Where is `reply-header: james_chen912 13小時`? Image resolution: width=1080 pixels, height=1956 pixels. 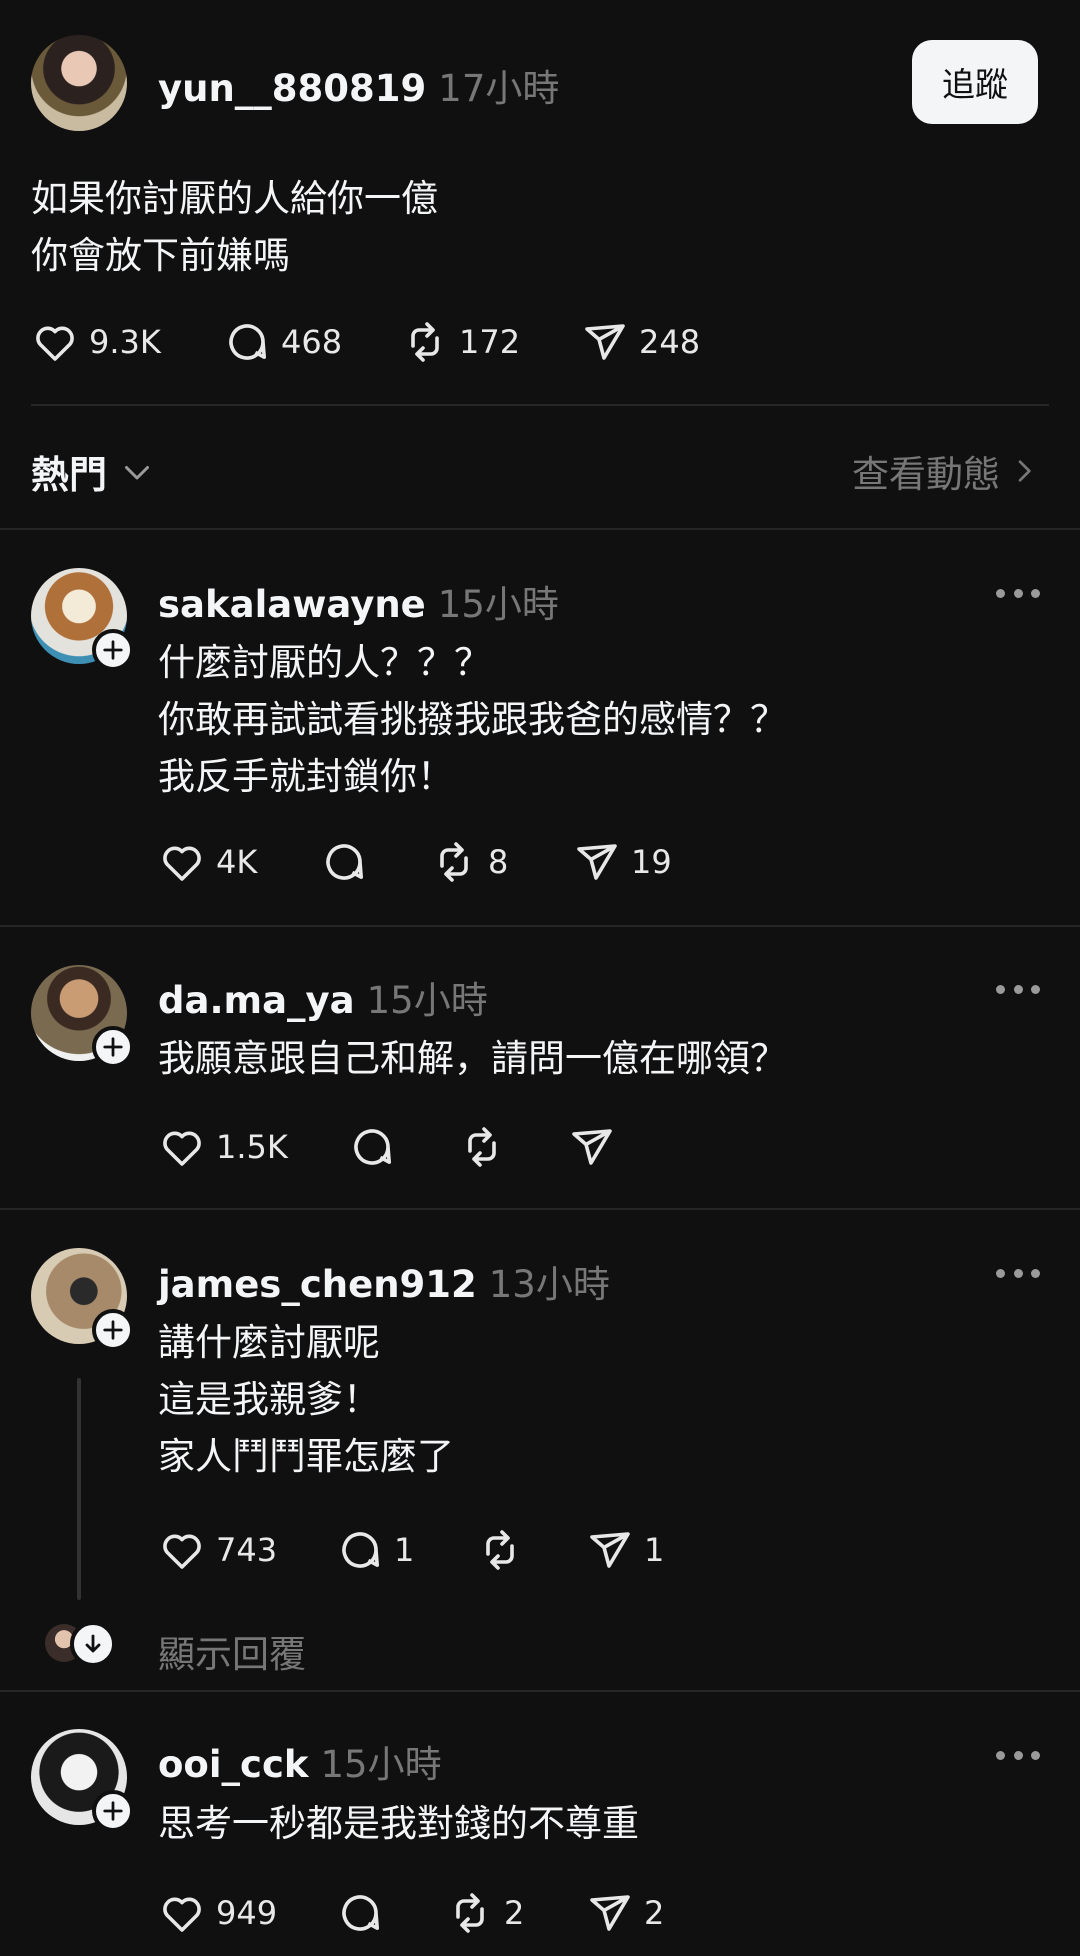
reply-header: james_chen912 13小時 is located at coordinates (384, 1281).